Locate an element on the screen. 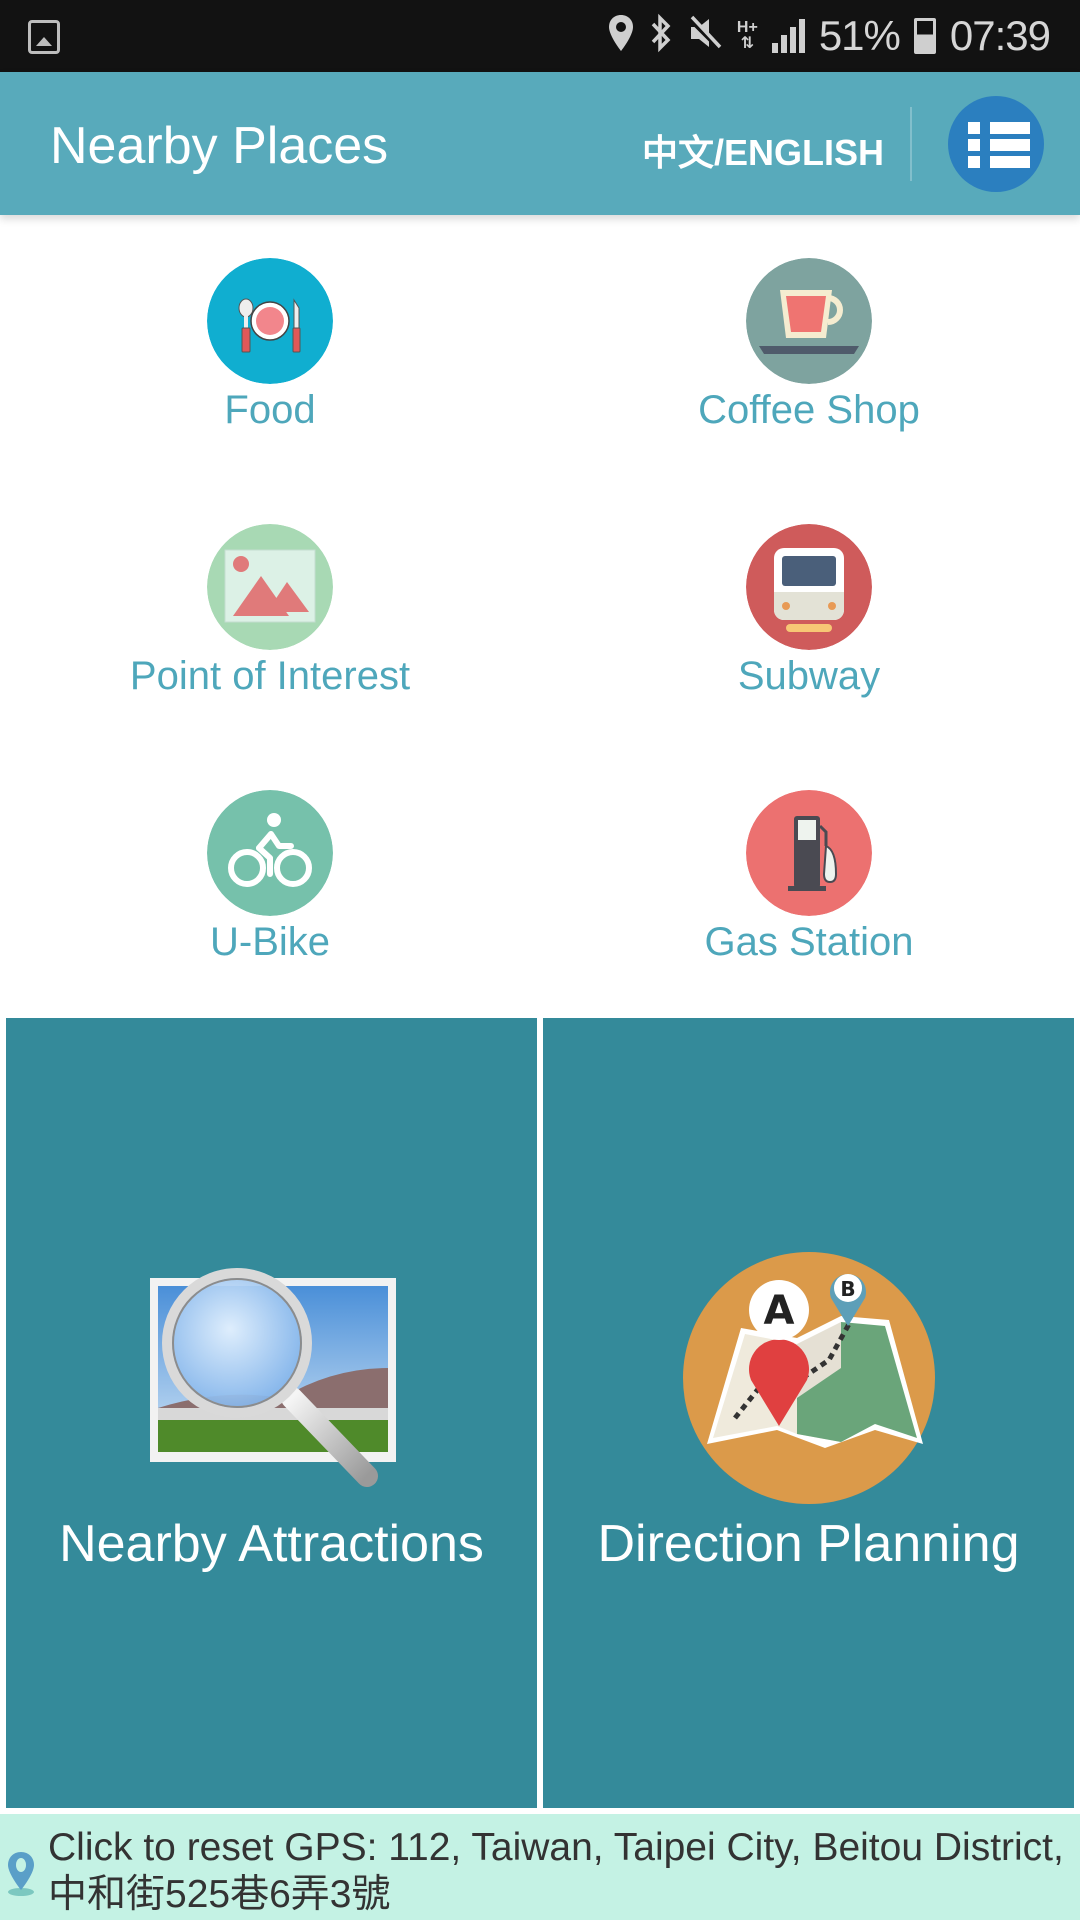 The width and height of the screenshot is (1080, 1920). category-point-of-interest: Point of Interest is located at coordinates (270, 614).